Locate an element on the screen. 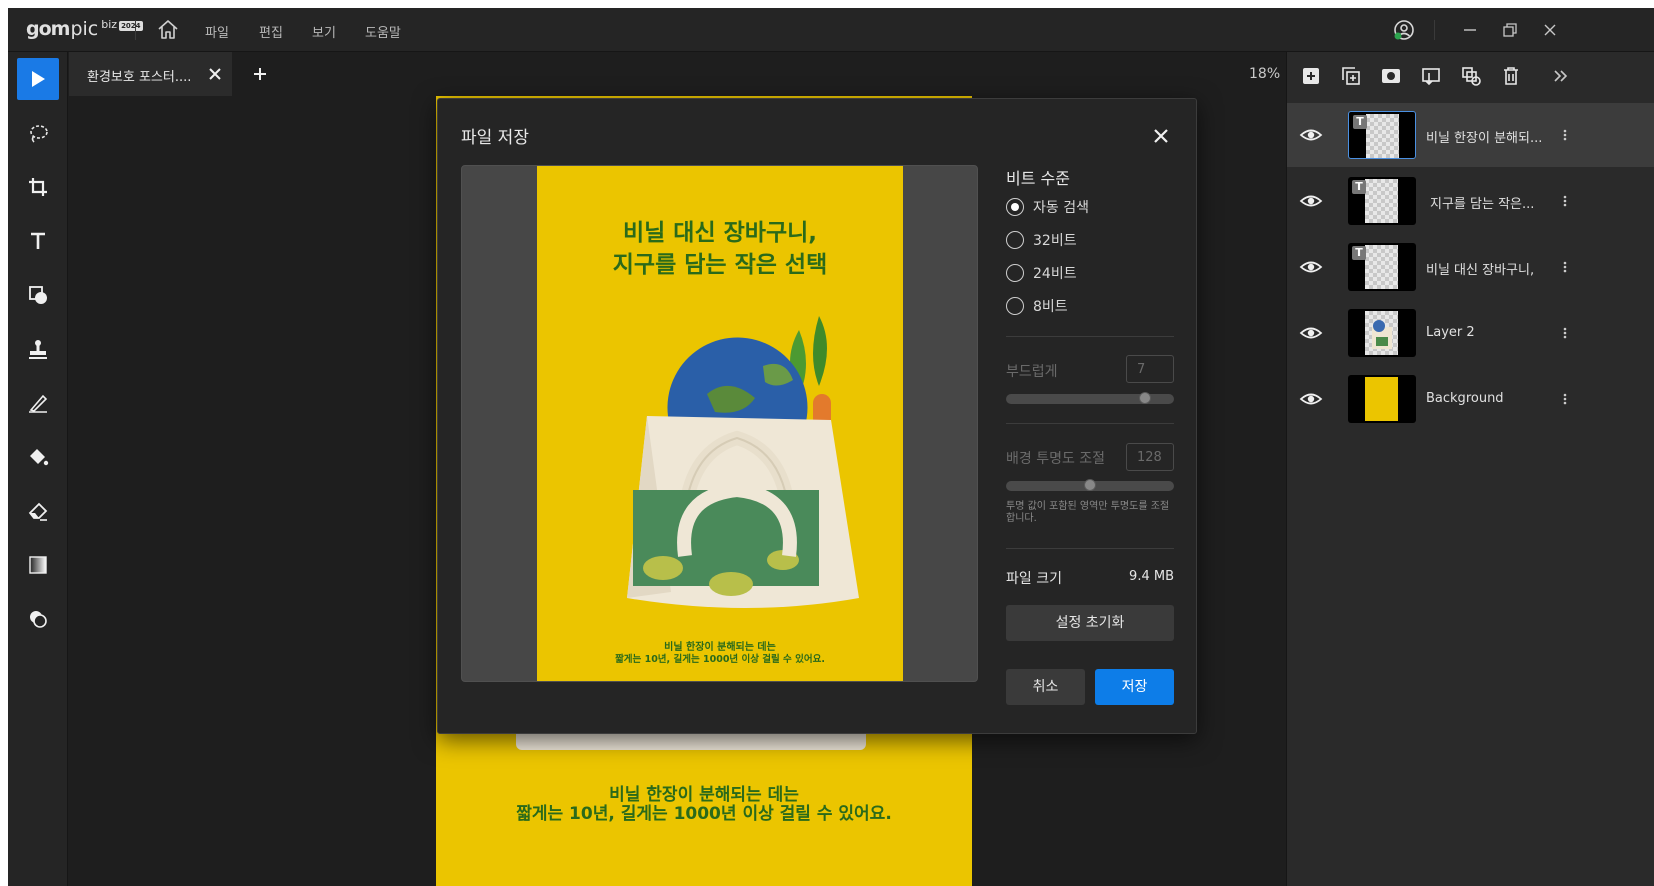 The height and width of the screenshot is (886, 1654). layer-row: T 비닐 대신 장바구니, is located at coordinates (1470, 267).